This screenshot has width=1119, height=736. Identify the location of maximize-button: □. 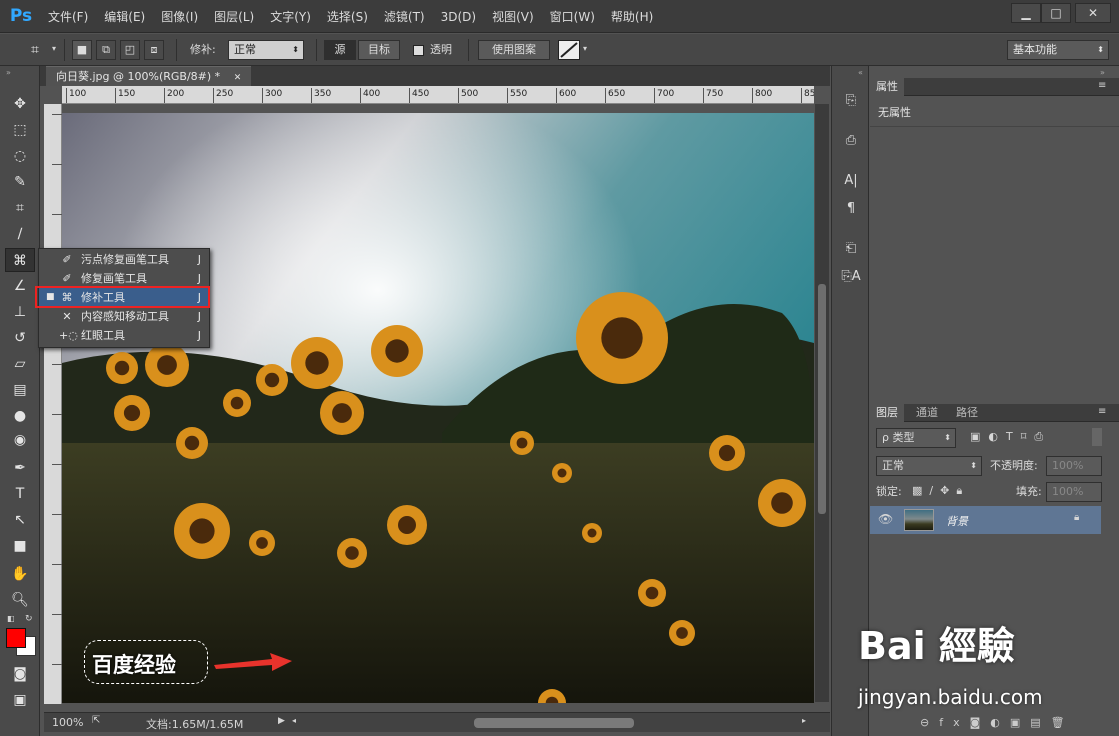
(1056, 13).